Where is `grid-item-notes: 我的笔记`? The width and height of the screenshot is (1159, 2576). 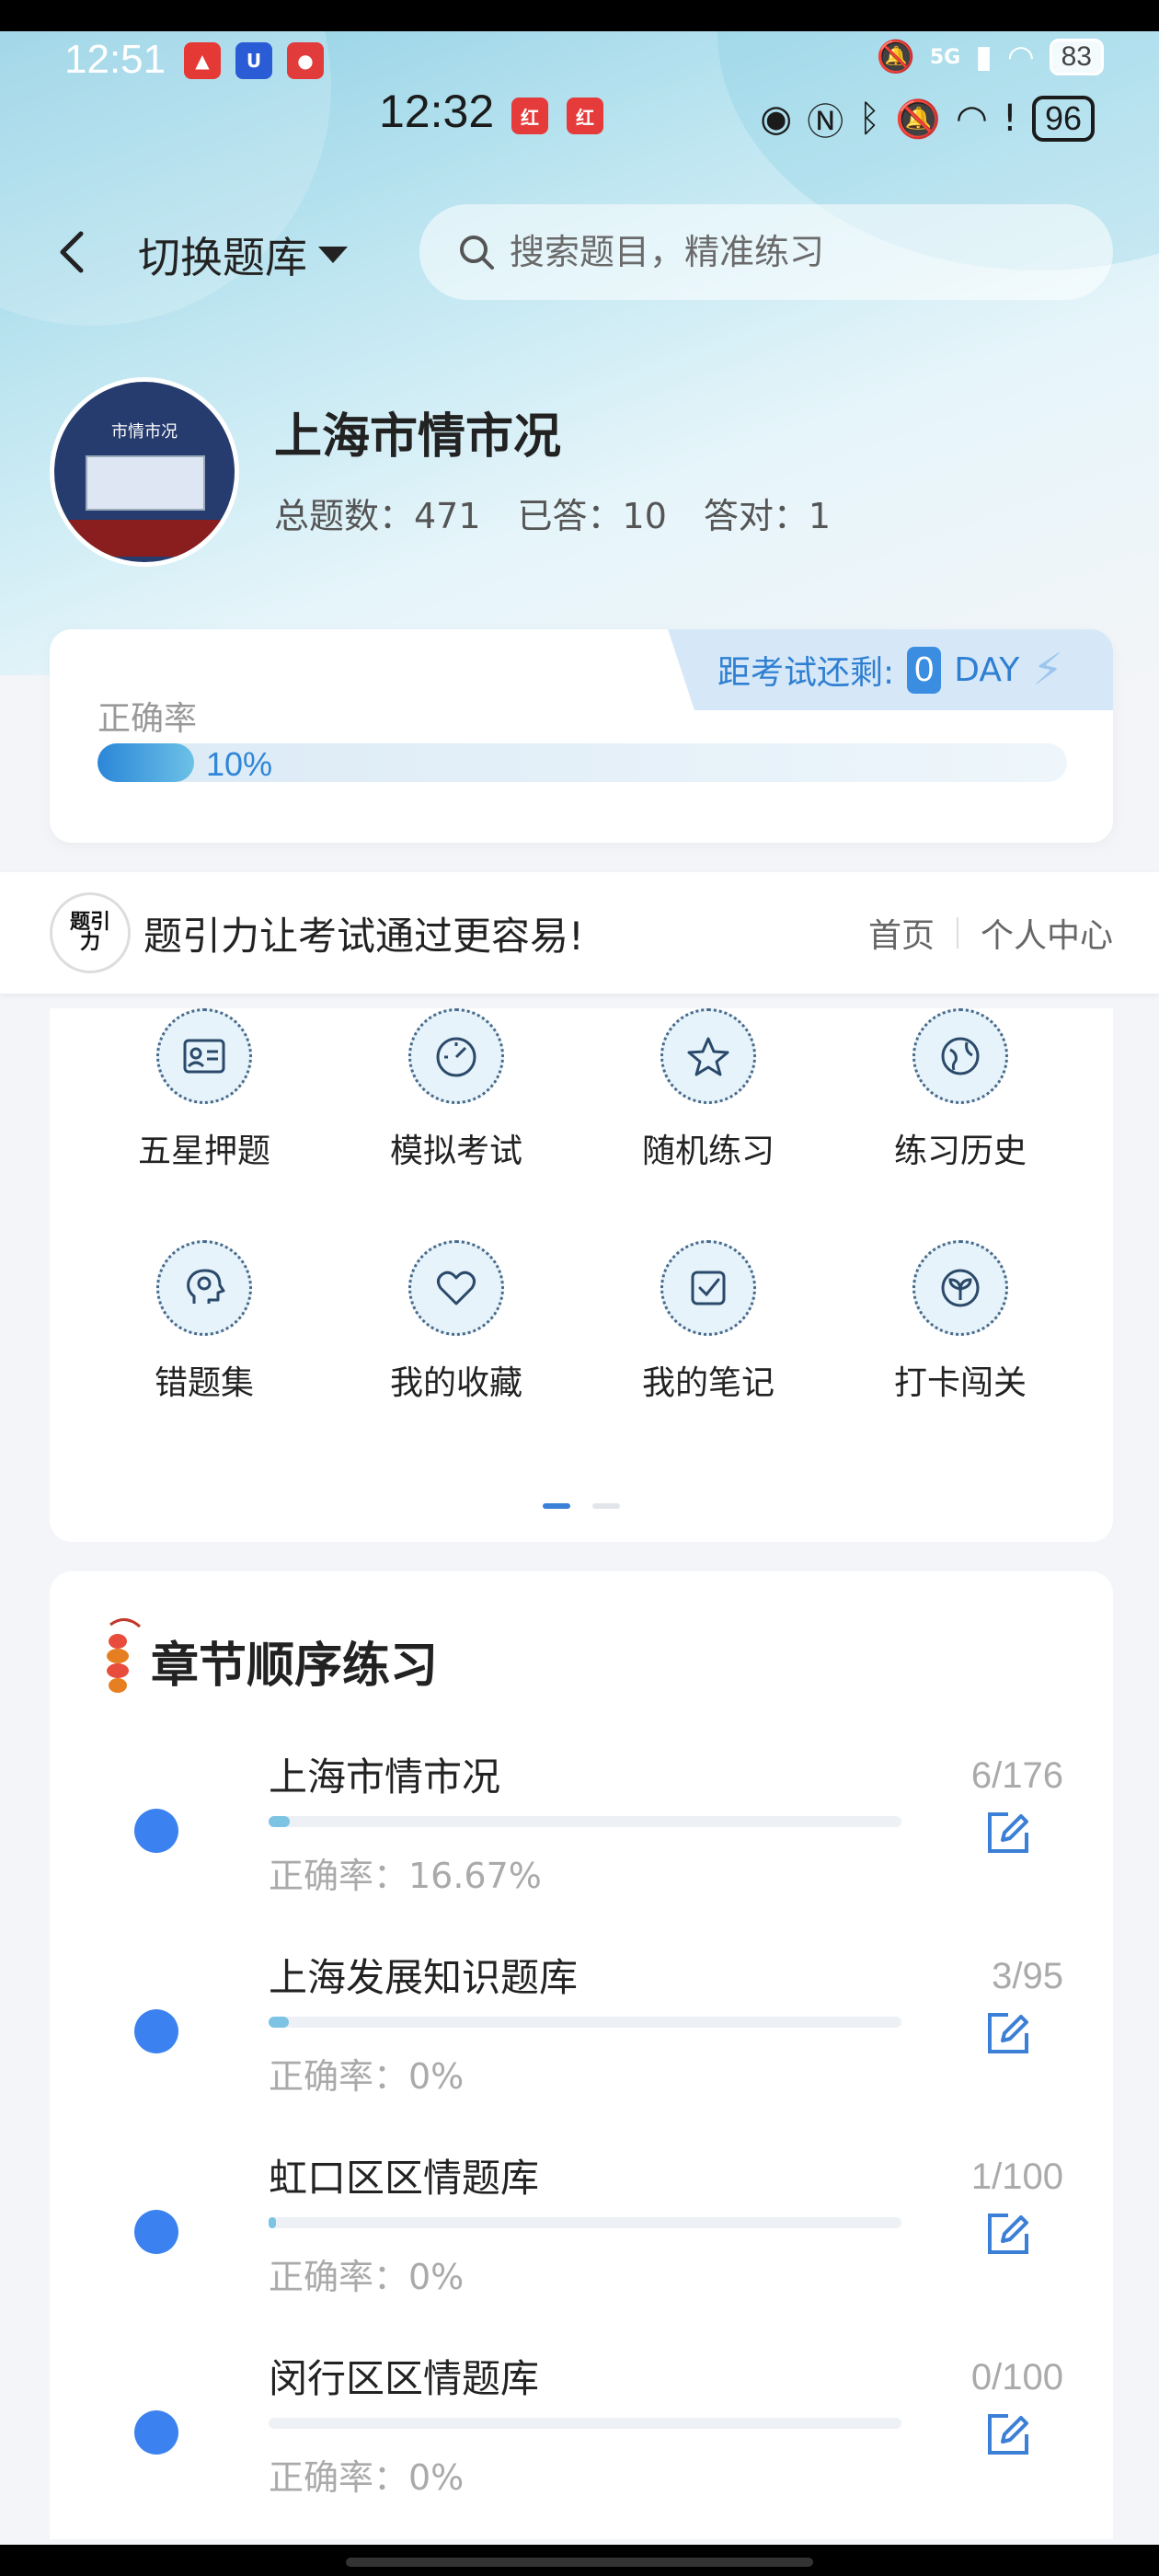
grid-item-notes: 我的笔记 is located at coordinates (708, 1322).